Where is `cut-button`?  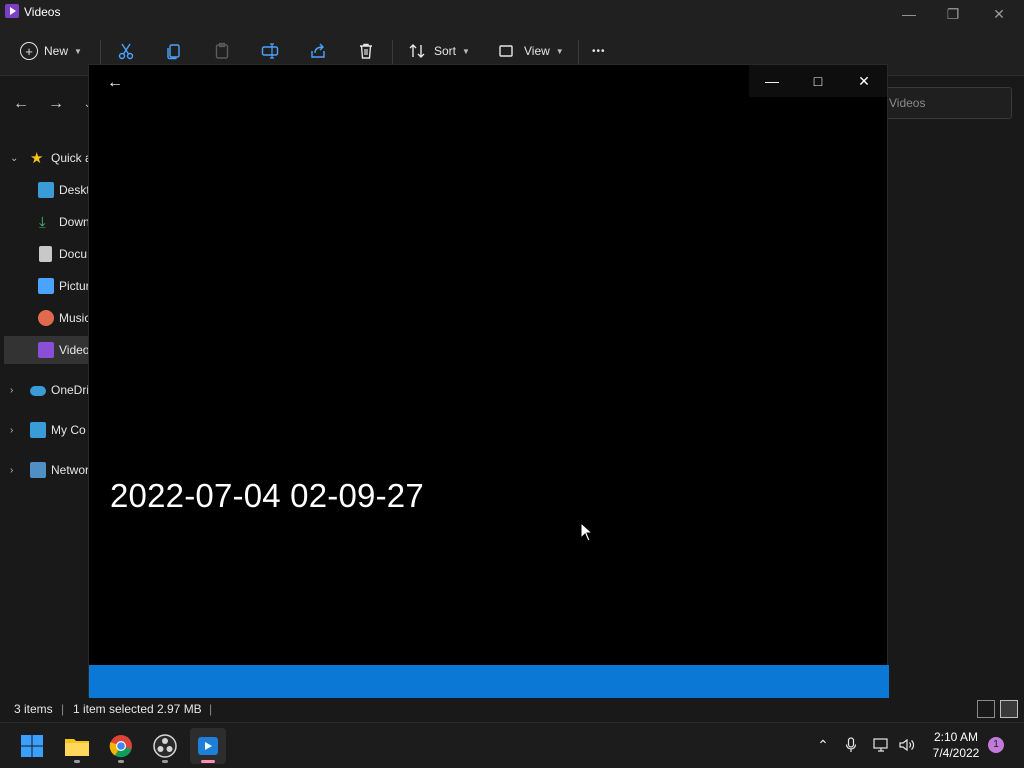
cut-button is located at coordinates (126, 51).